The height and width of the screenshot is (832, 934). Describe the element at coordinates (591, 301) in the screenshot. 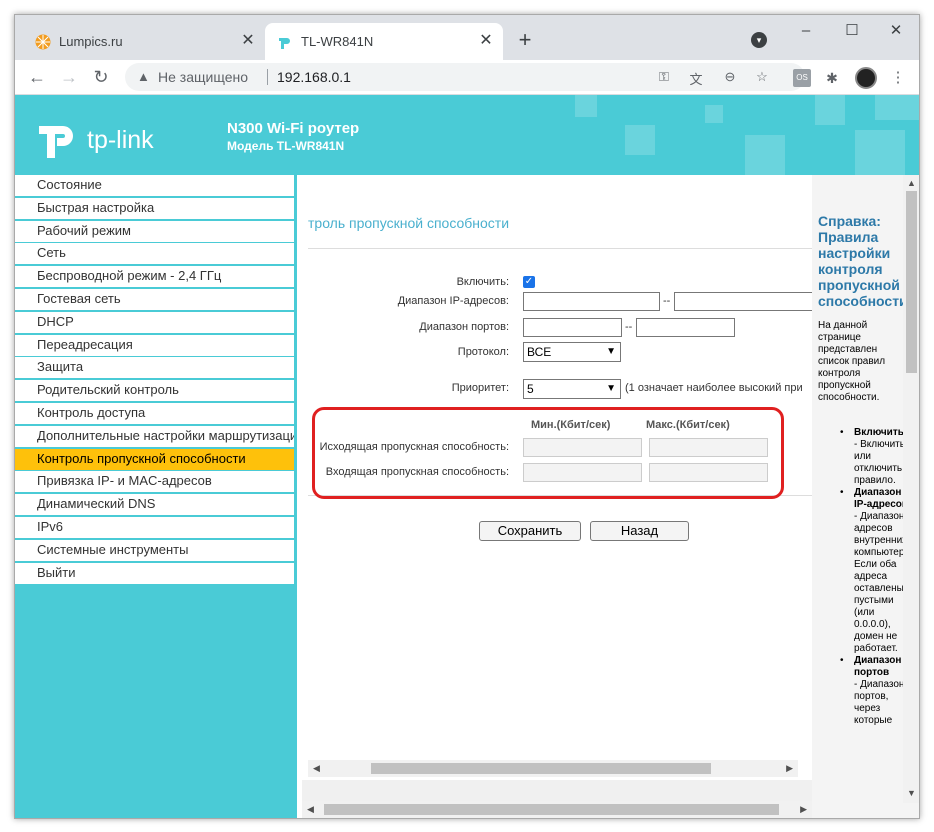

I see `ip-range-start-input` at that location.